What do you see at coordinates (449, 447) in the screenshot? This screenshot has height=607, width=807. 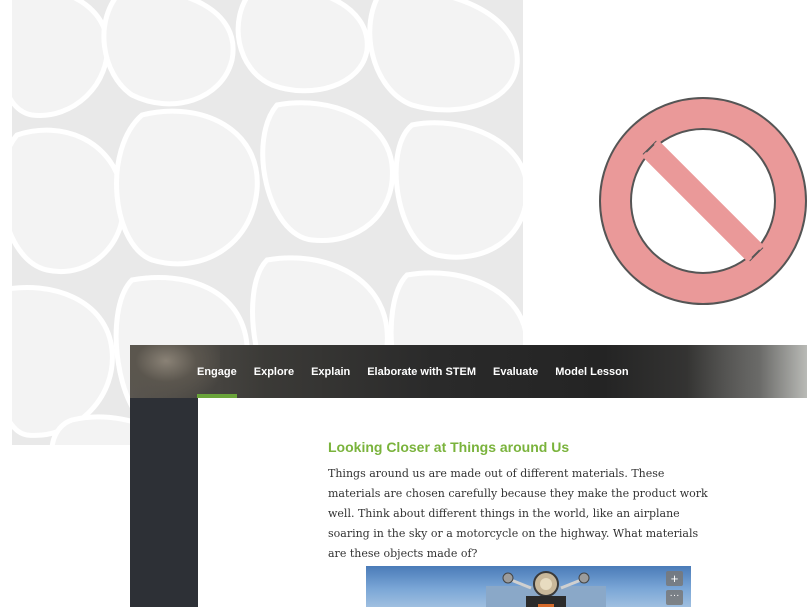 I see `lesson-title: Looking Closer at Things around Us` at bounding box center [449, 447].